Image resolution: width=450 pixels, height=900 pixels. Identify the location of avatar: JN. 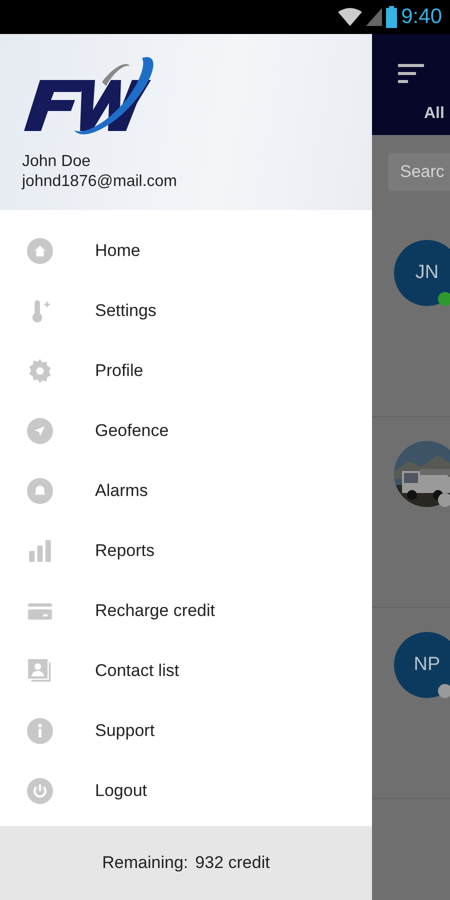
(422, 273).